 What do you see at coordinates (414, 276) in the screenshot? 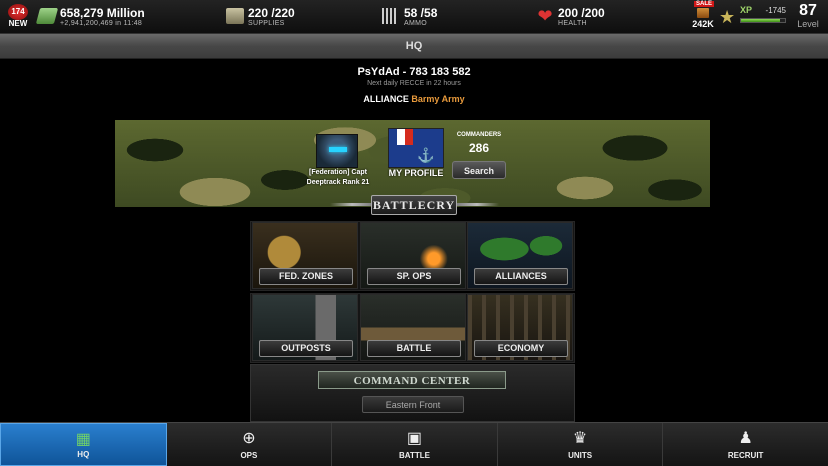
I see `sp-ops-label: SP. OPS` at bounding box center [414, 276].